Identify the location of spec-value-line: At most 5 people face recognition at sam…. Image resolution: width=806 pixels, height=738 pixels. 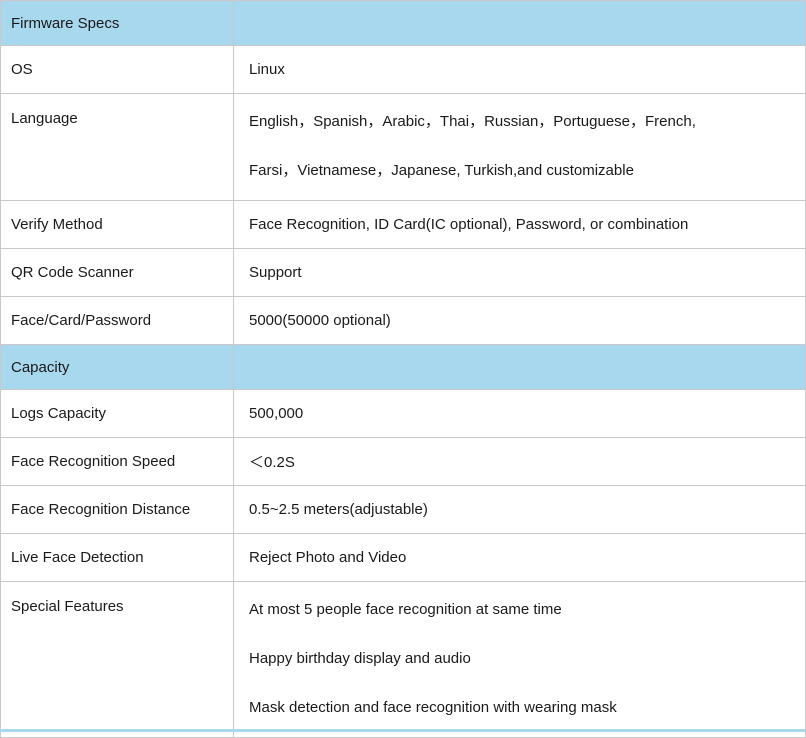
(405, 609).